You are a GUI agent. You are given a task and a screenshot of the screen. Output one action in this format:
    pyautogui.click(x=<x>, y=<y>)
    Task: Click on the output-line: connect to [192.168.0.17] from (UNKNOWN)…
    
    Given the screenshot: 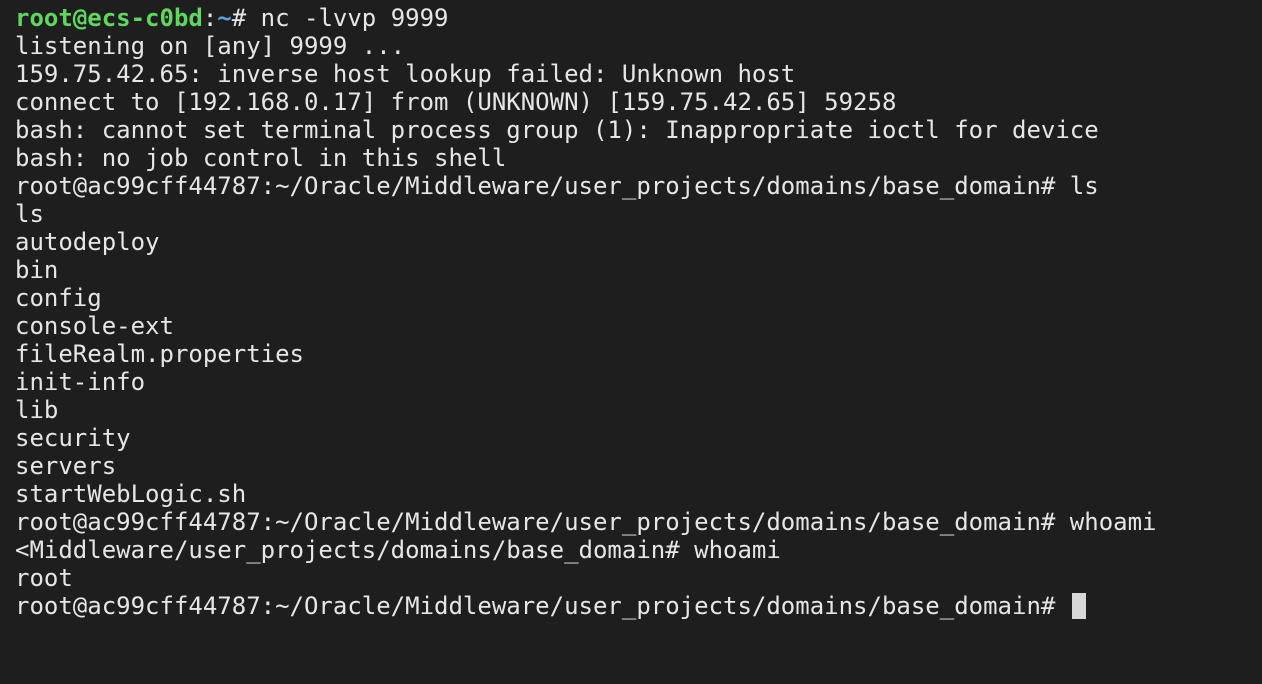 What is the action you would take?
    pyautogui.click(x=456, y=102)
    